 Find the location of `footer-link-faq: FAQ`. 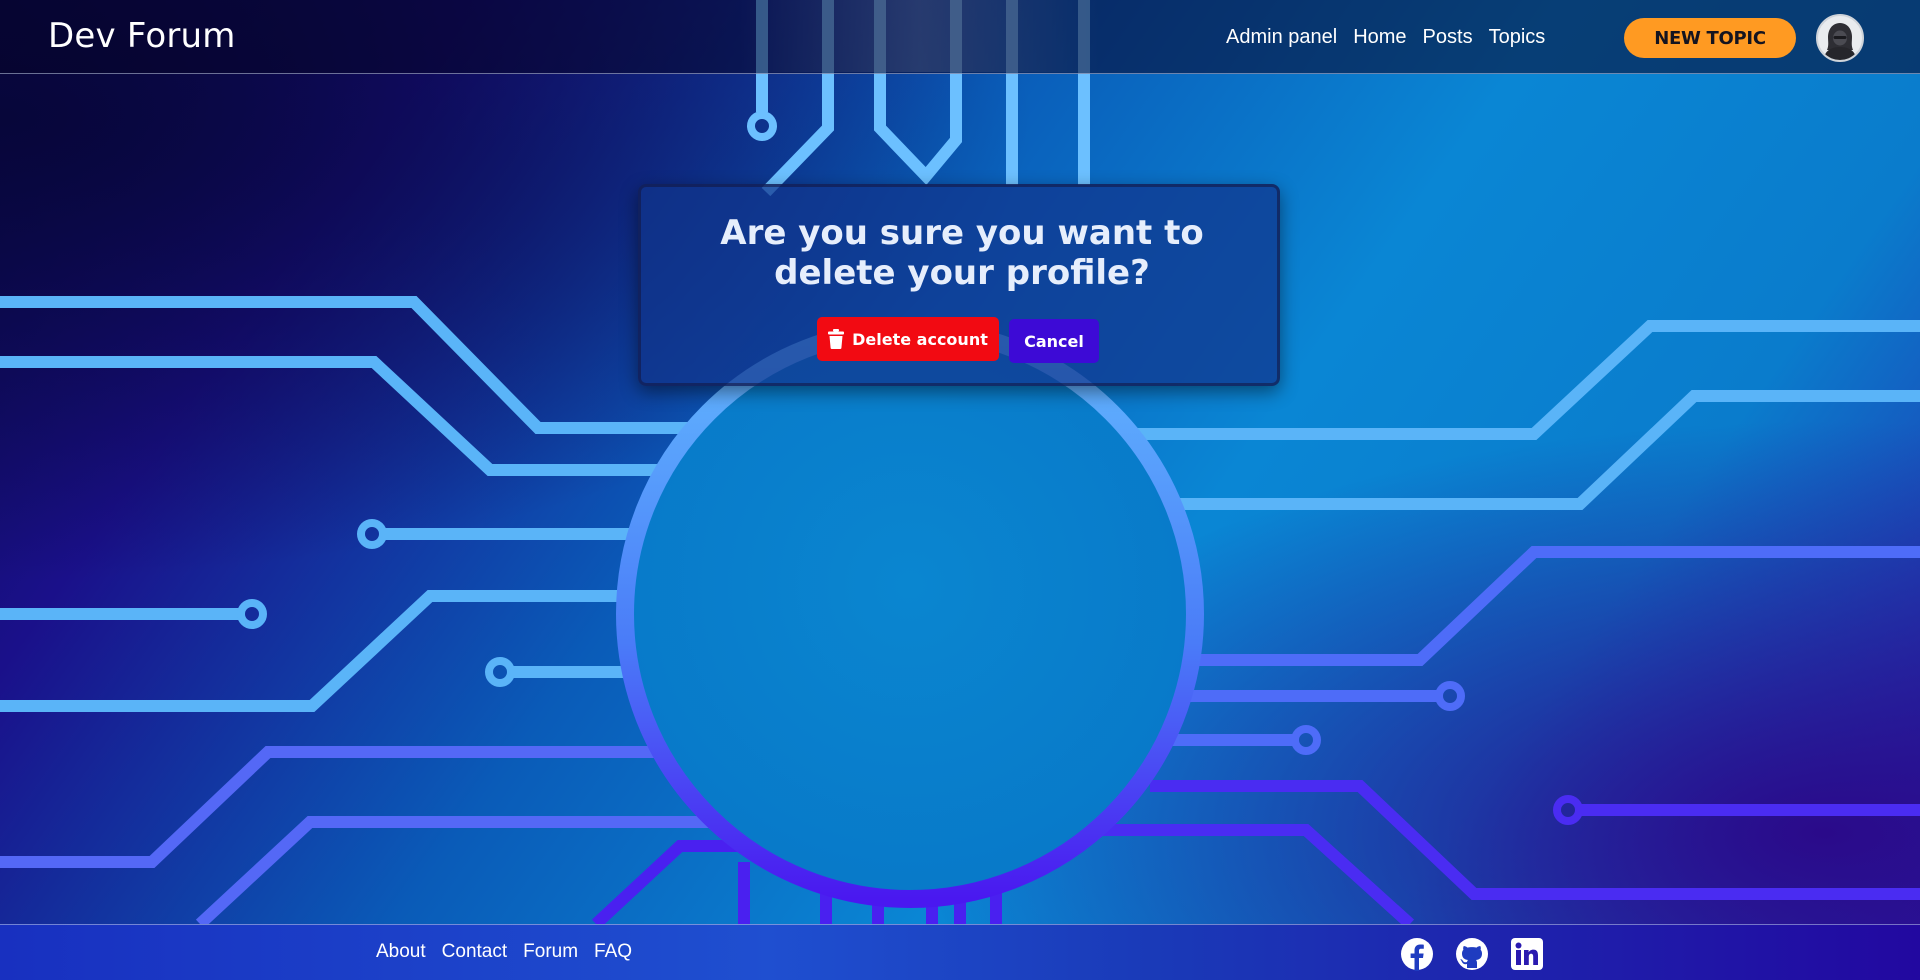

footer-link-faq: FAQ is located at coordinates (613, 952).